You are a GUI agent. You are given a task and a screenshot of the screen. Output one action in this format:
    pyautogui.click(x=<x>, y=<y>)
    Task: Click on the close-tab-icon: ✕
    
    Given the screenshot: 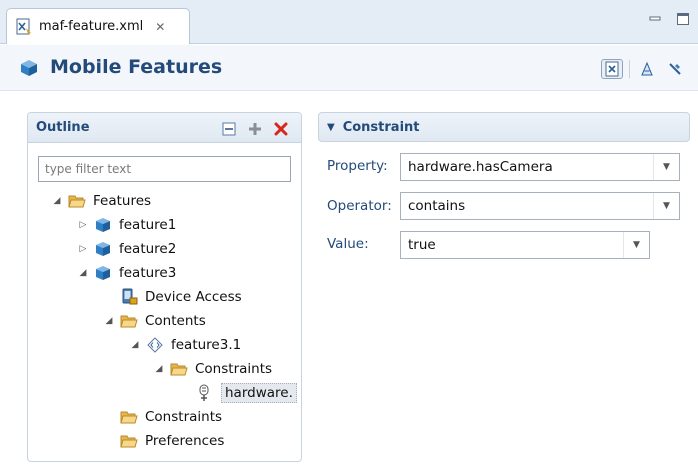 What is the action you would take?
    pyautogui.click(x=160, y=27)
    